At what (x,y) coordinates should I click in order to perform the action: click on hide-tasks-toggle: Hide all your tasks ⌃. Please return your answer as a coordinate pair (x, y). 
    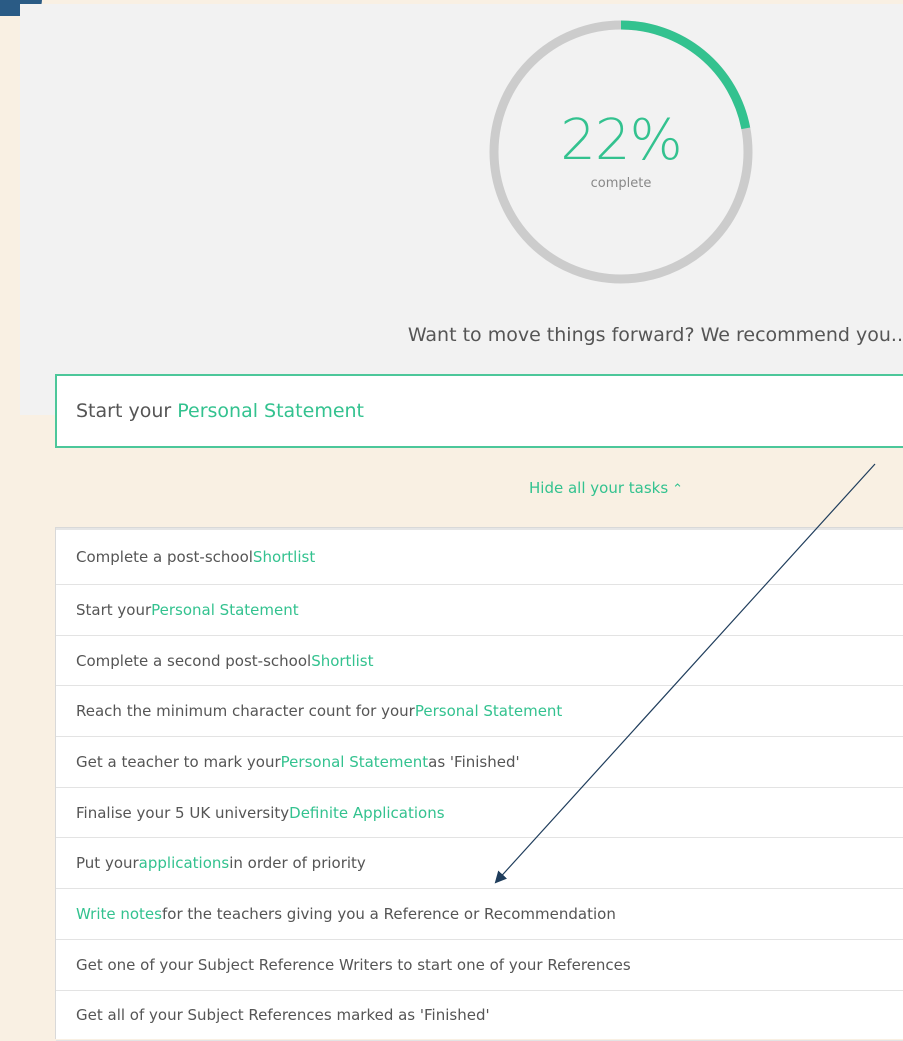
    Looking at the image, I should click on (606, 488).